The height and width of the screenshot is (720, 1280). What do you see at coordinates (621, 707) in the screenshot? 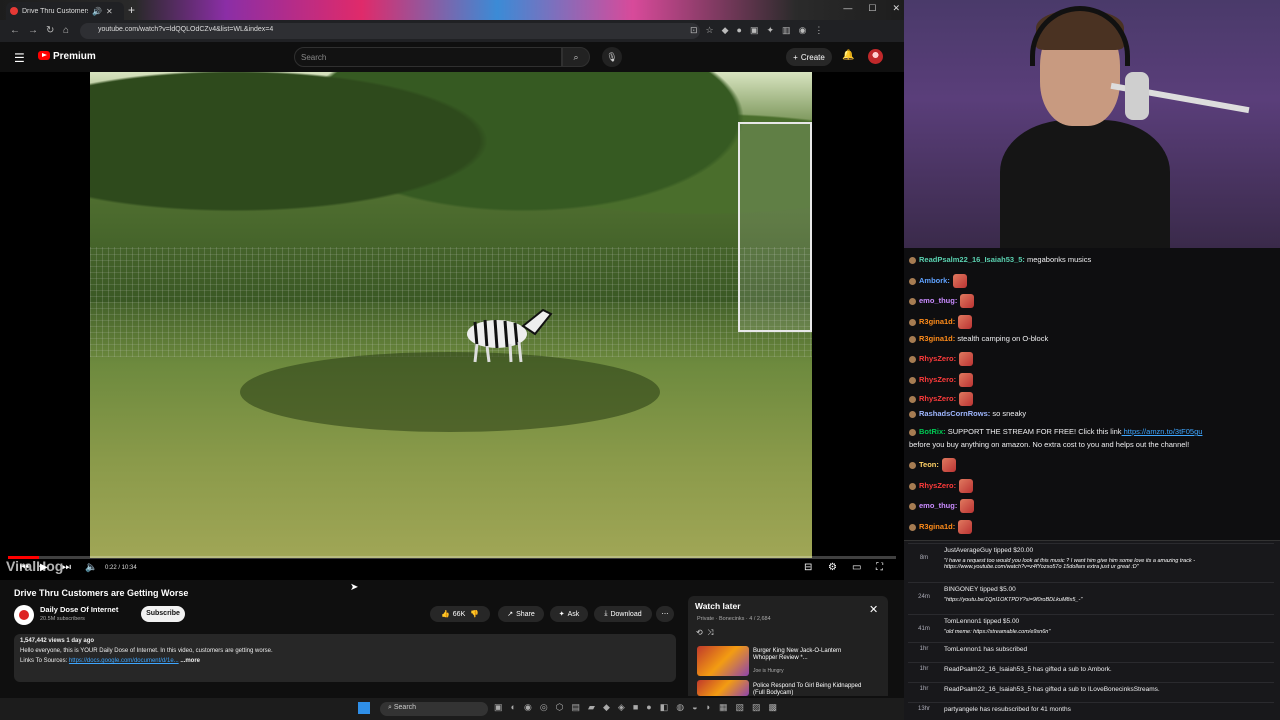
I see `app-icon: ◈` at bounding box center [621, 707].